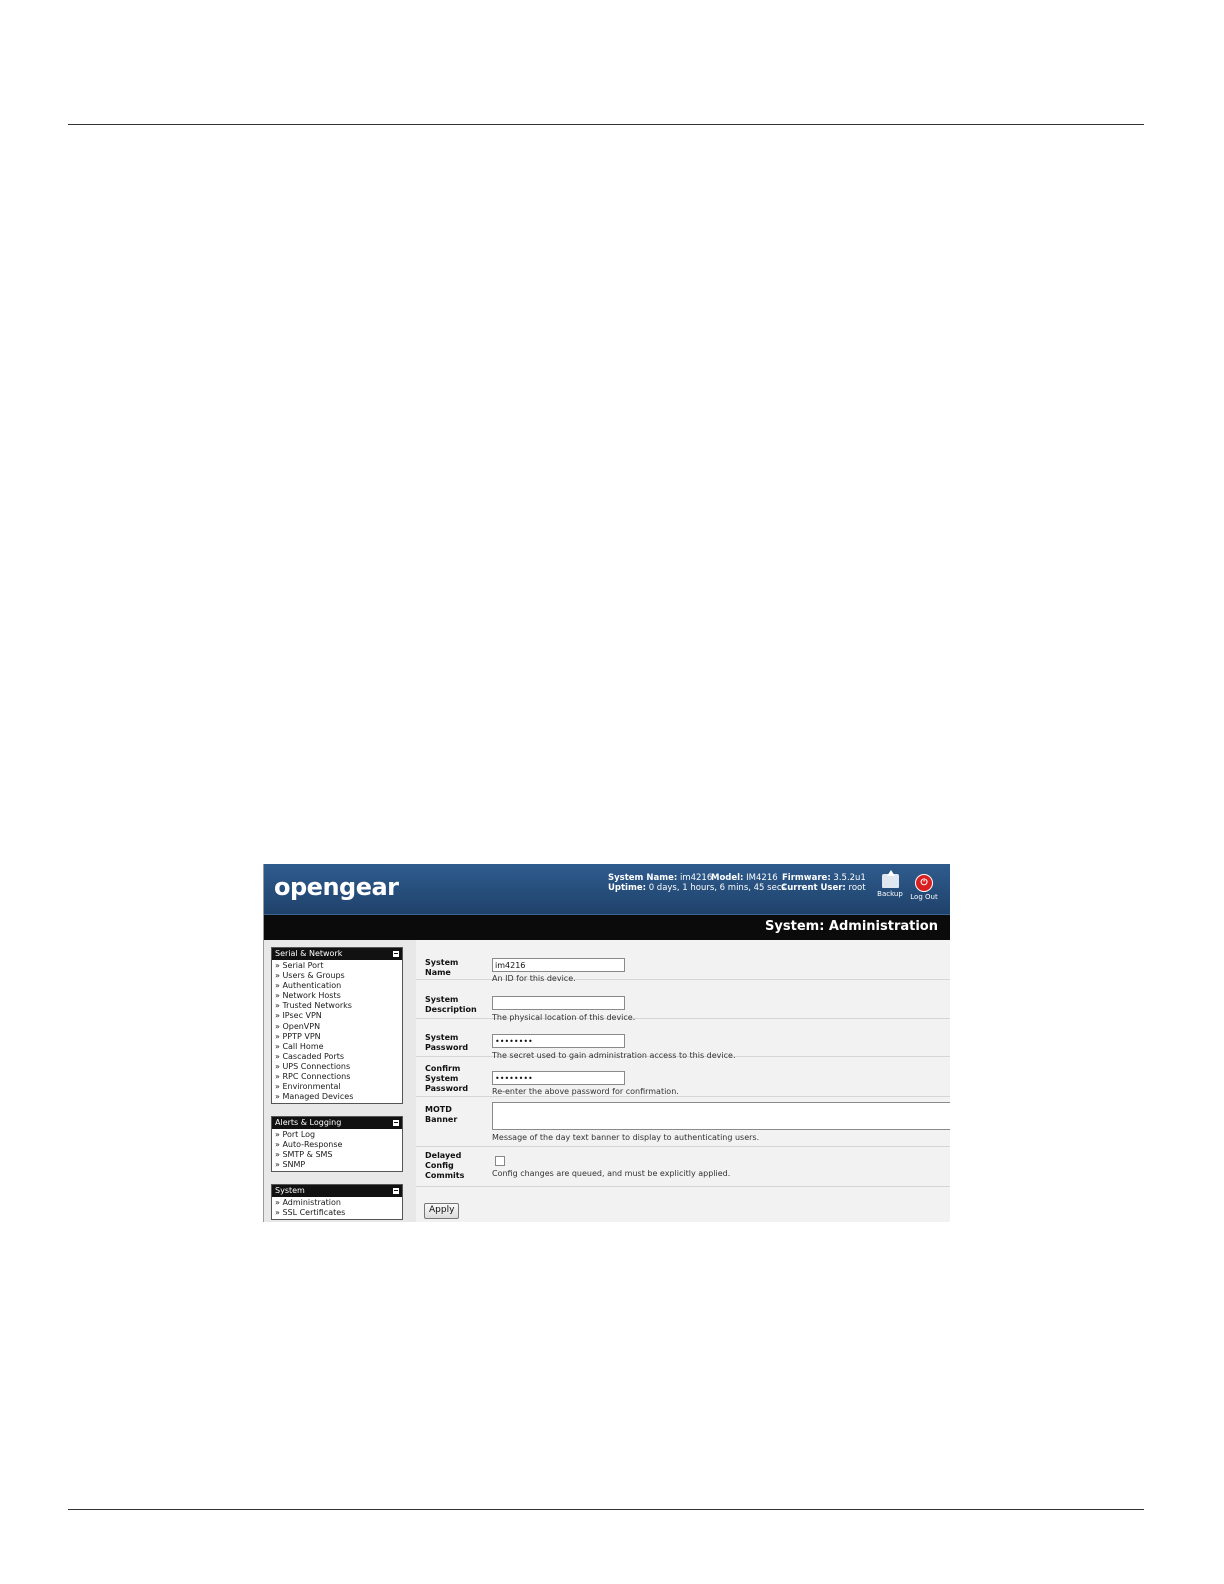  Describe the element at coordinates (338, 1006) in the screenshot. I see `sidebar-item-trusted-networks: Trusted Networks` at that location.